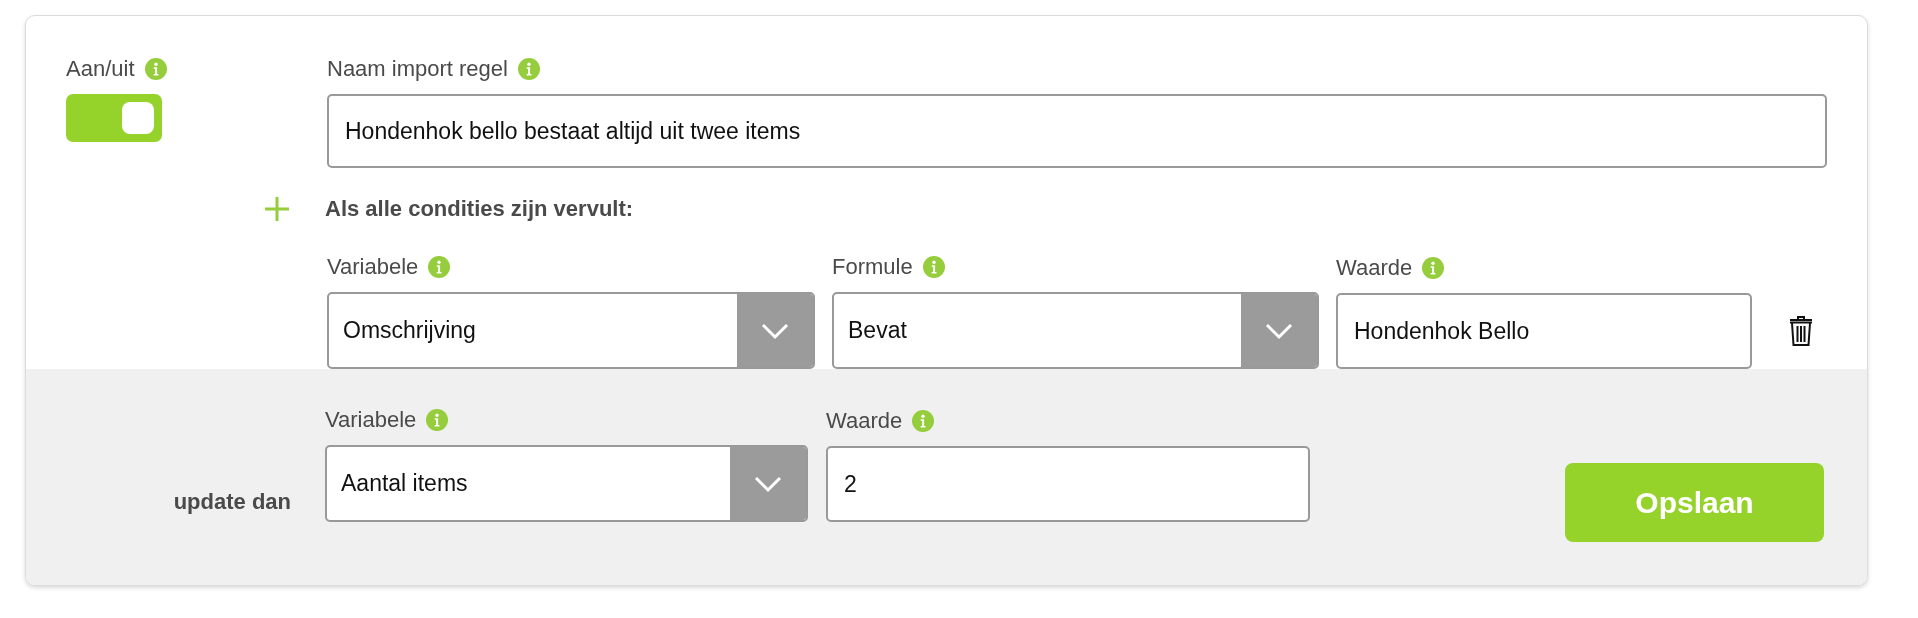 This screenshot has width=1918, height=618. Describe the element at coordinates (566, 483) in the screenshot. I see `dropdown: Aantal items` at that location.